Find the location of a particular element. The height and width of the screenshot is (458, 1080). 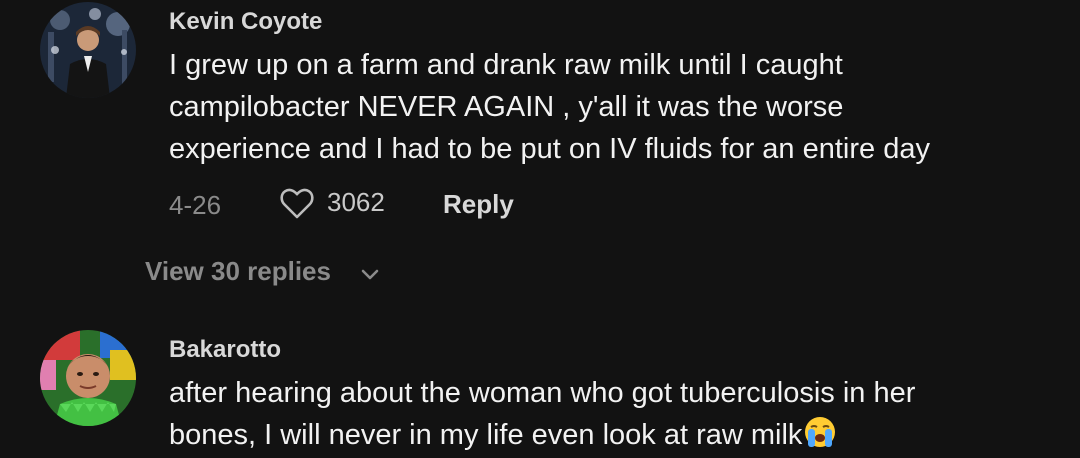

view-replies-button: View 30 replies is located at coordinates (262, 273).